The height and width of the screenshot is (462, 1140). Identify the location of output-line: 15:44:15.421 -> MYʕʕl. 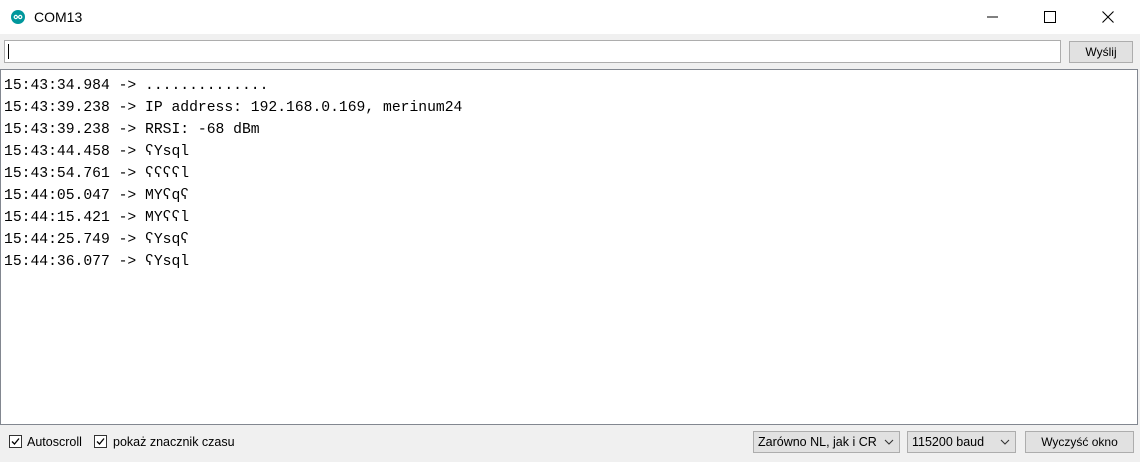
(97, 218).